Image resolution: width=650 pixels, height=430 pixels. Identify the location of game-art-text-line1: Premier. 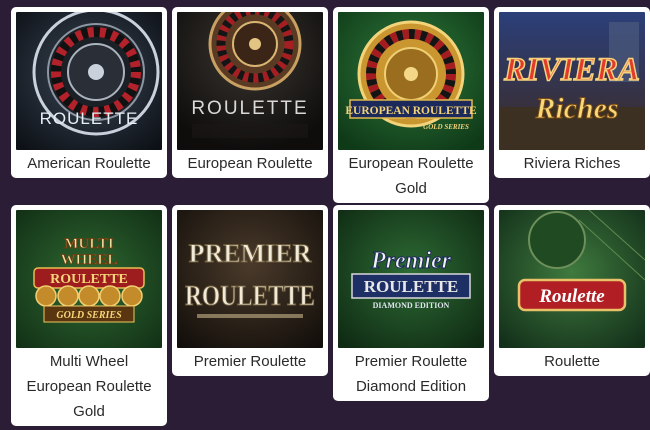
(411, 261).